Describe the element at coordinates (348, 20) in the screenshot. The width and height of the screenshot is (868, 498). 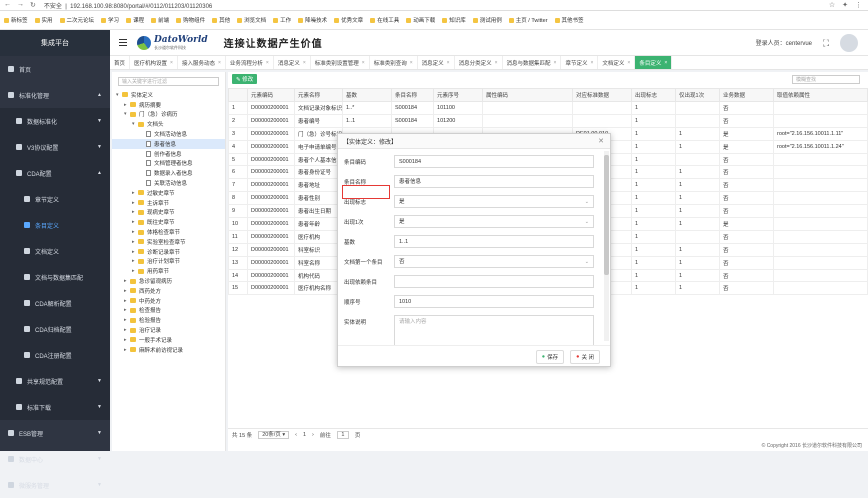
I see `bookmark-item: 优秀文章` at that location.